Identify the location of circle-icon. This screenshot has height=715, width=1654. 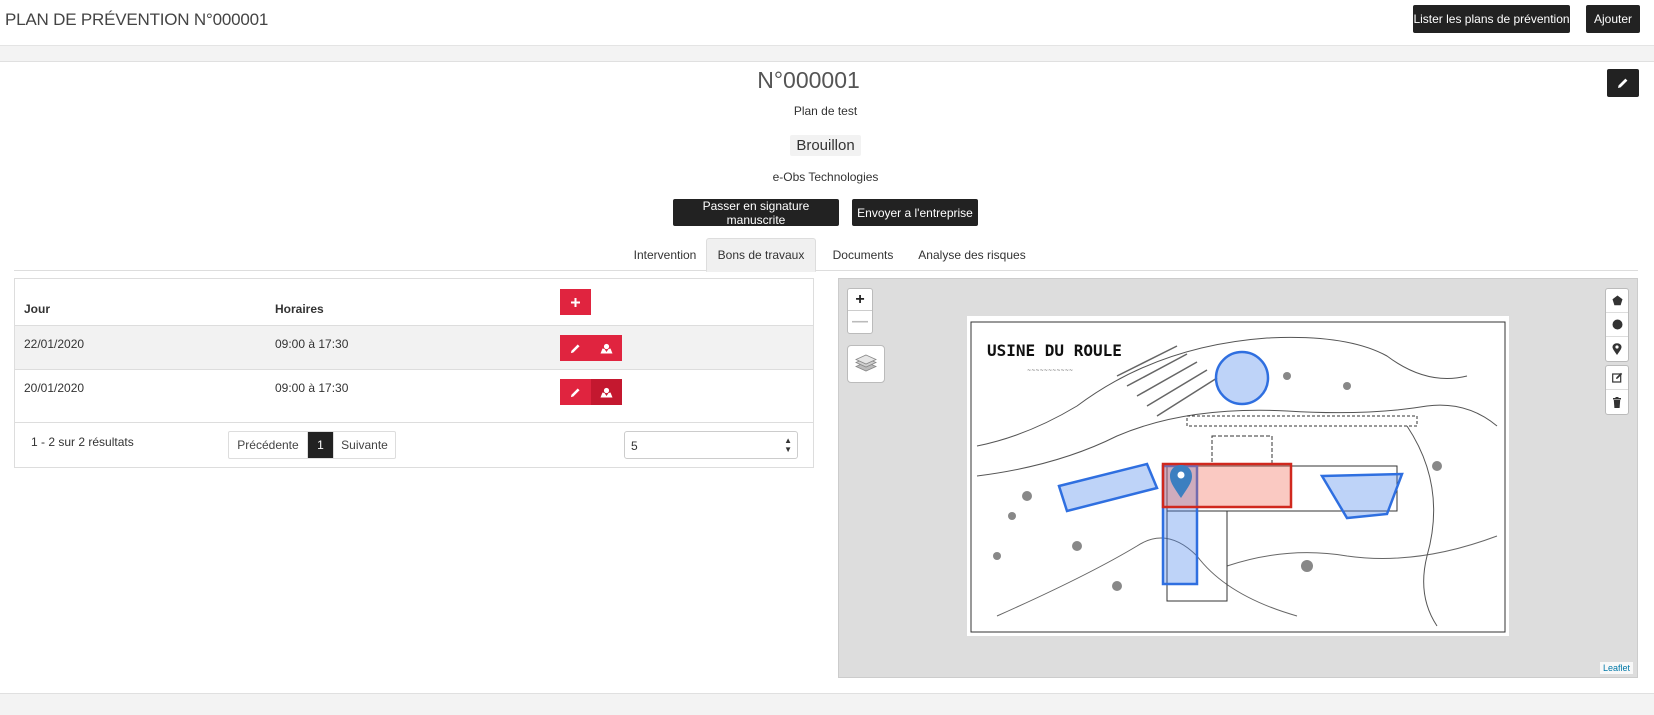
(1617, 324).